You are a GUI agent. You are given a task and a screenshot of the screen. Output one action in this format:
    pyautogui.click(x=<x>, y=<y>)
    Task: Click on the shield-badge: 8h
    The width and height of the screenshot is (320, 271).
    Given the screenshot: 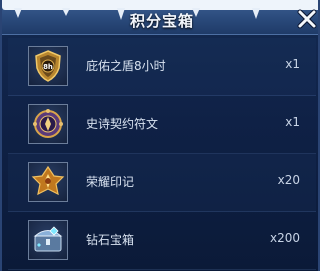 What is the action you would take?
    pyautogui.click(x=48, y=67)
    